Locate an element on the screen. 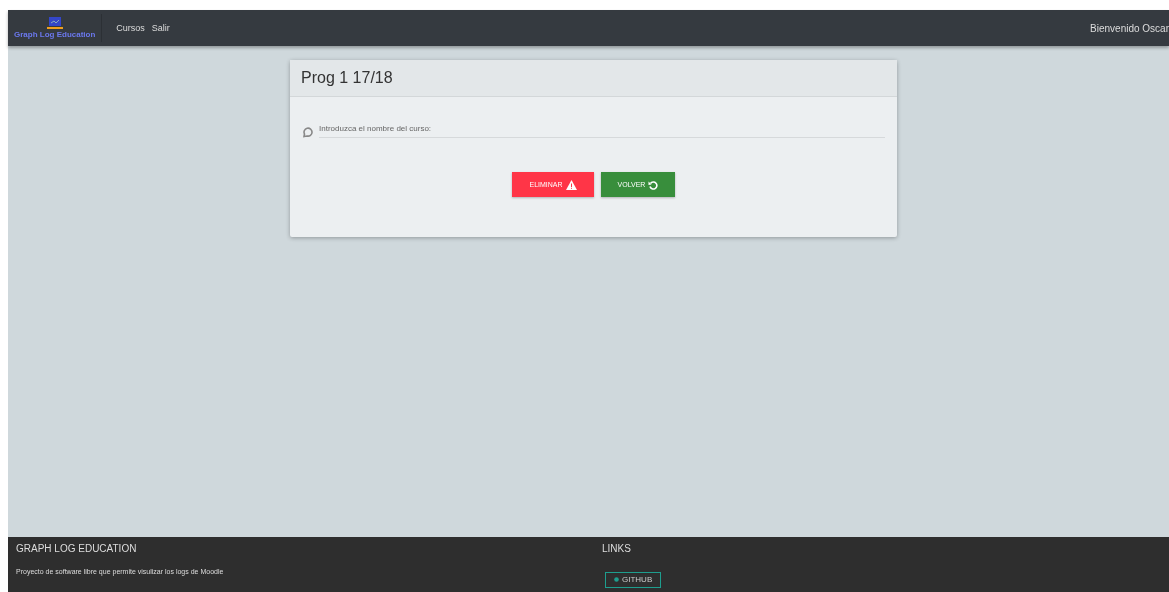  footer-title: GRAPH LOG EDUCATION is located at coordinates (77, 548).